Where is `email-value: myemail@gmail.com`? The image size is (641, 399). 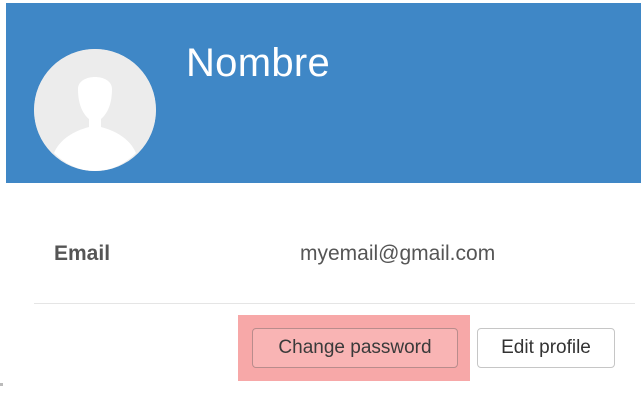
email-value: myemail@gmail.com is located at coordinates (398, 253).